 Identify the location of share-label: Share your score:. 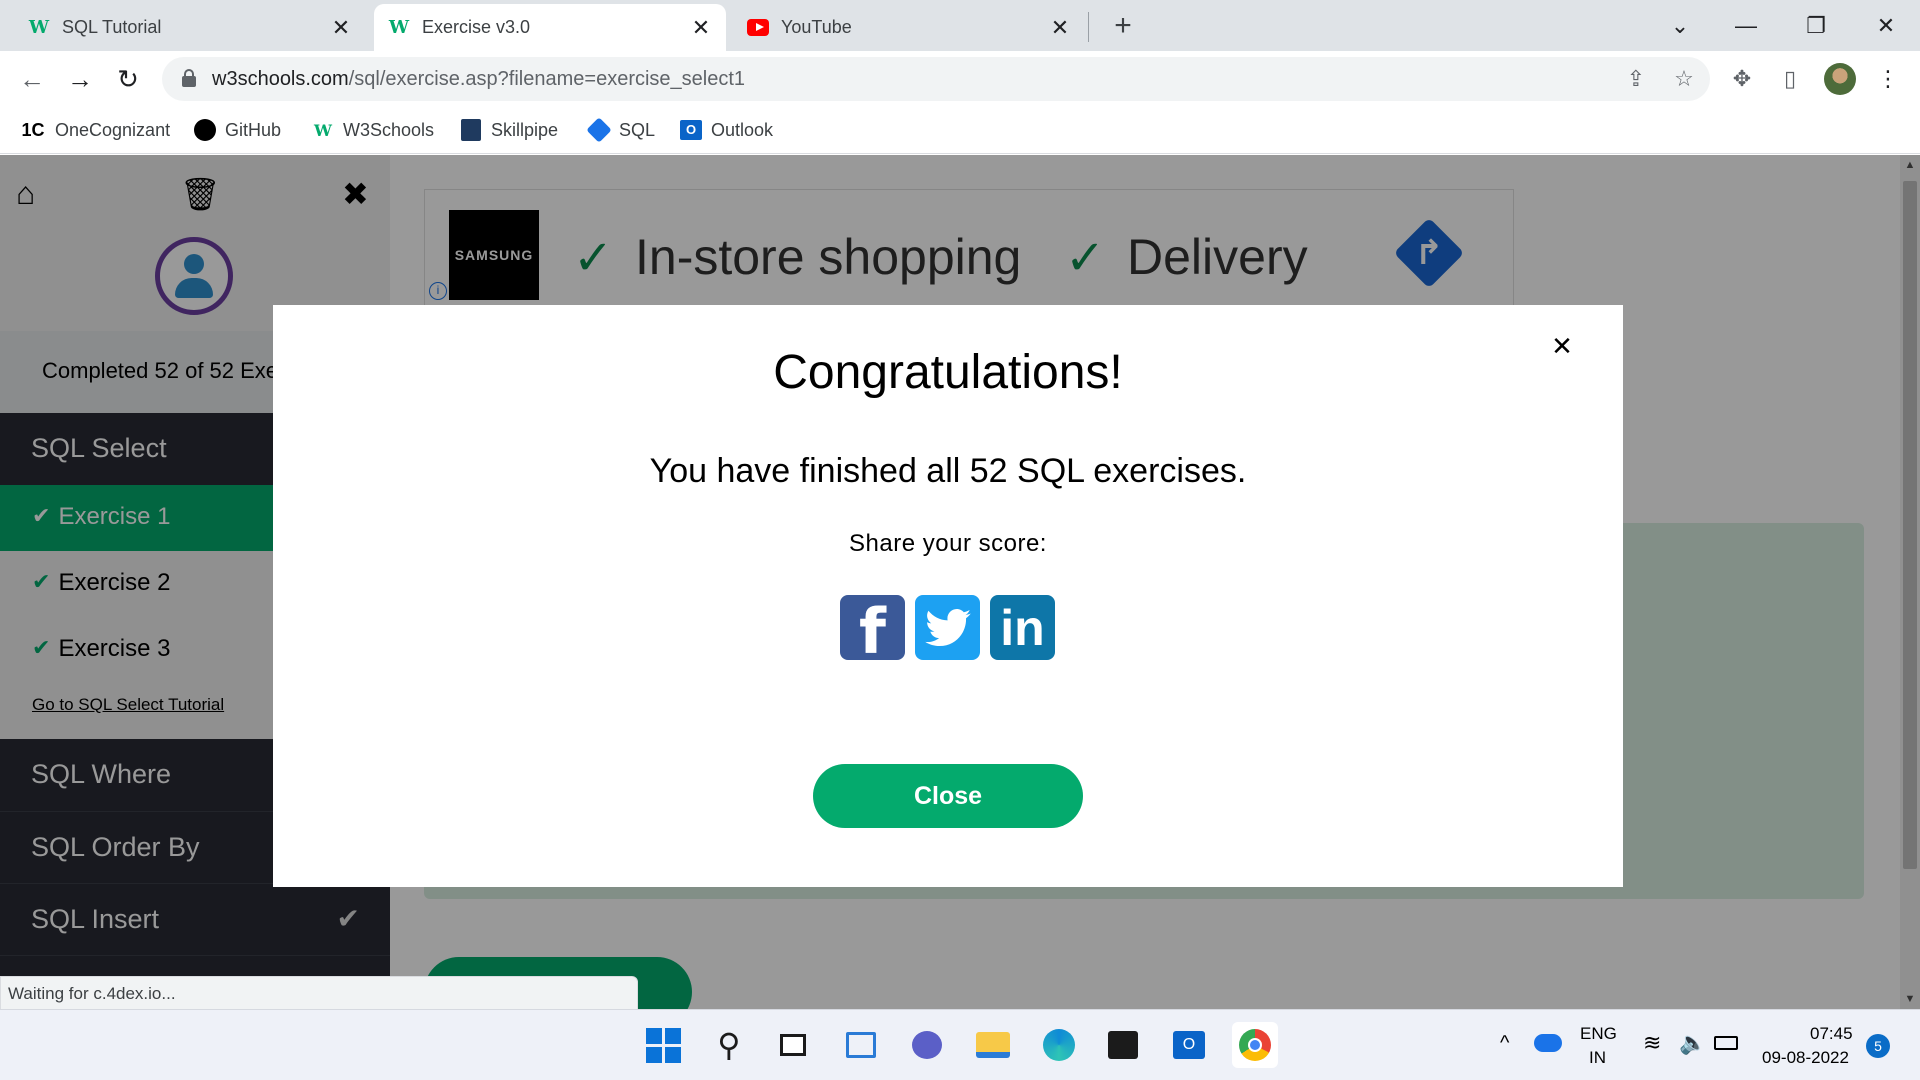
(948, 543).